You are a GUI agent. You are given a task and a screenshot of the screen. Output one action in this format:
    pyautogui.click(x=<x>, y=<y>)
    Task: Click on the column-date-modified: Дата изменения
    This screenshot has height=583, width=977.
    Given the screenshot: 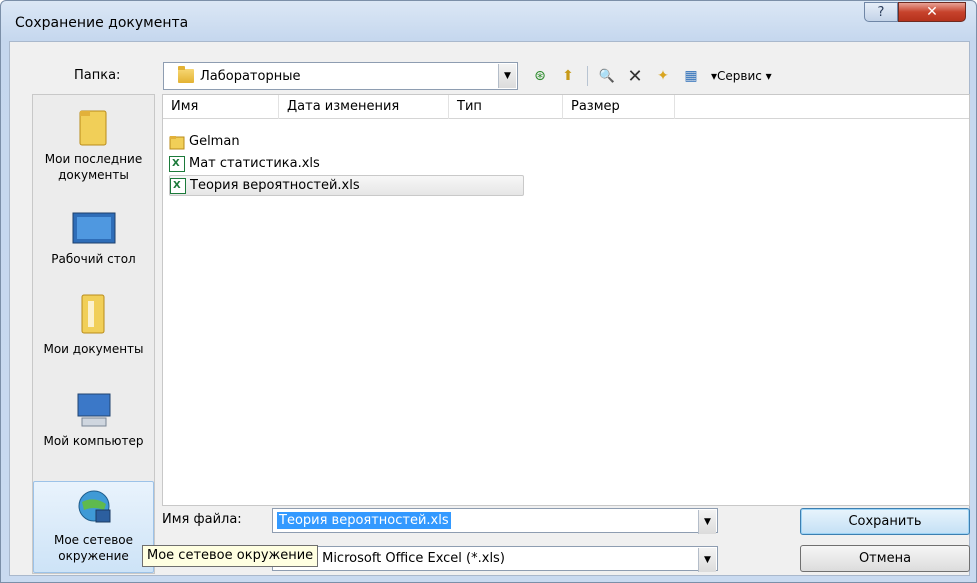 What is the action you would take?
    pyautogui.click(x=364, y=107)
    